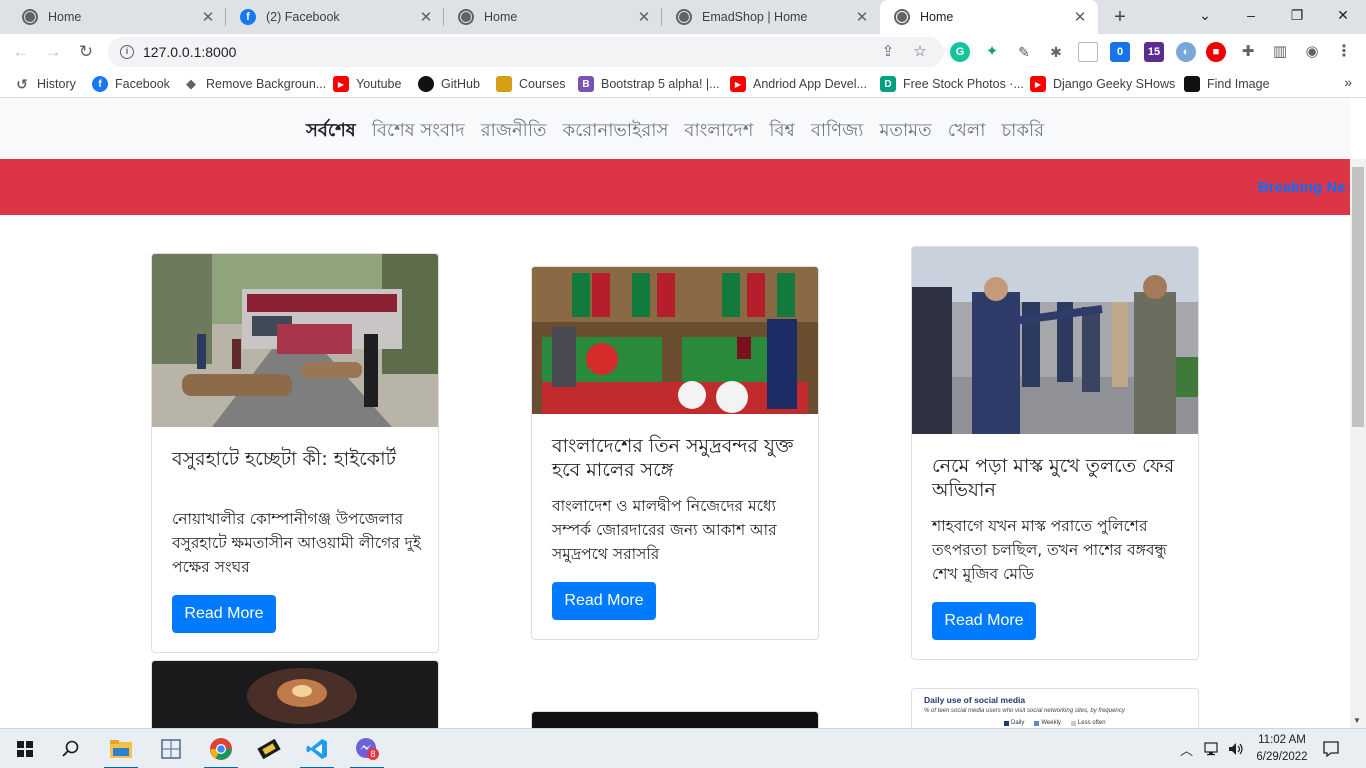  Describe the element at coordinates (1088, 723) in the screenshot. I see `legend-item: Less often` at that location.